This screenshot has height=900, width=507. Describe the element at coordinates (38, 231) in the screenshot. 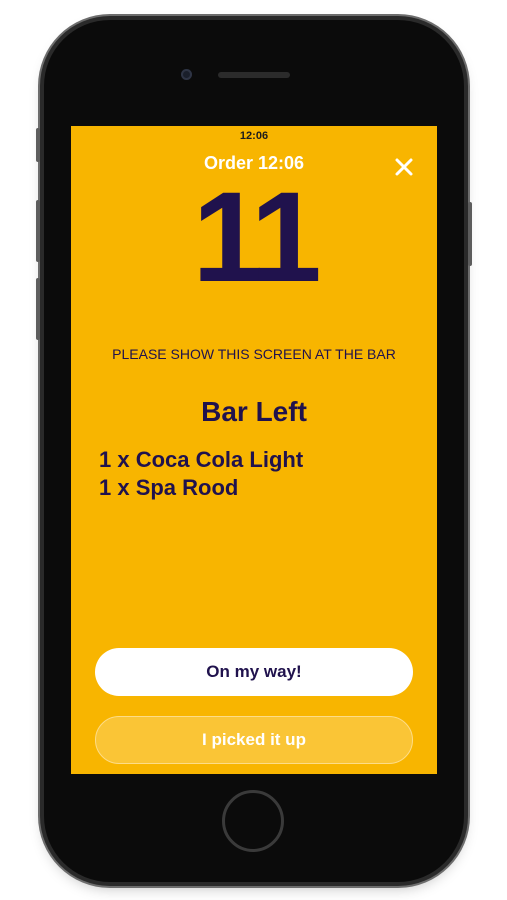

I see `volume-up-button` at that location.